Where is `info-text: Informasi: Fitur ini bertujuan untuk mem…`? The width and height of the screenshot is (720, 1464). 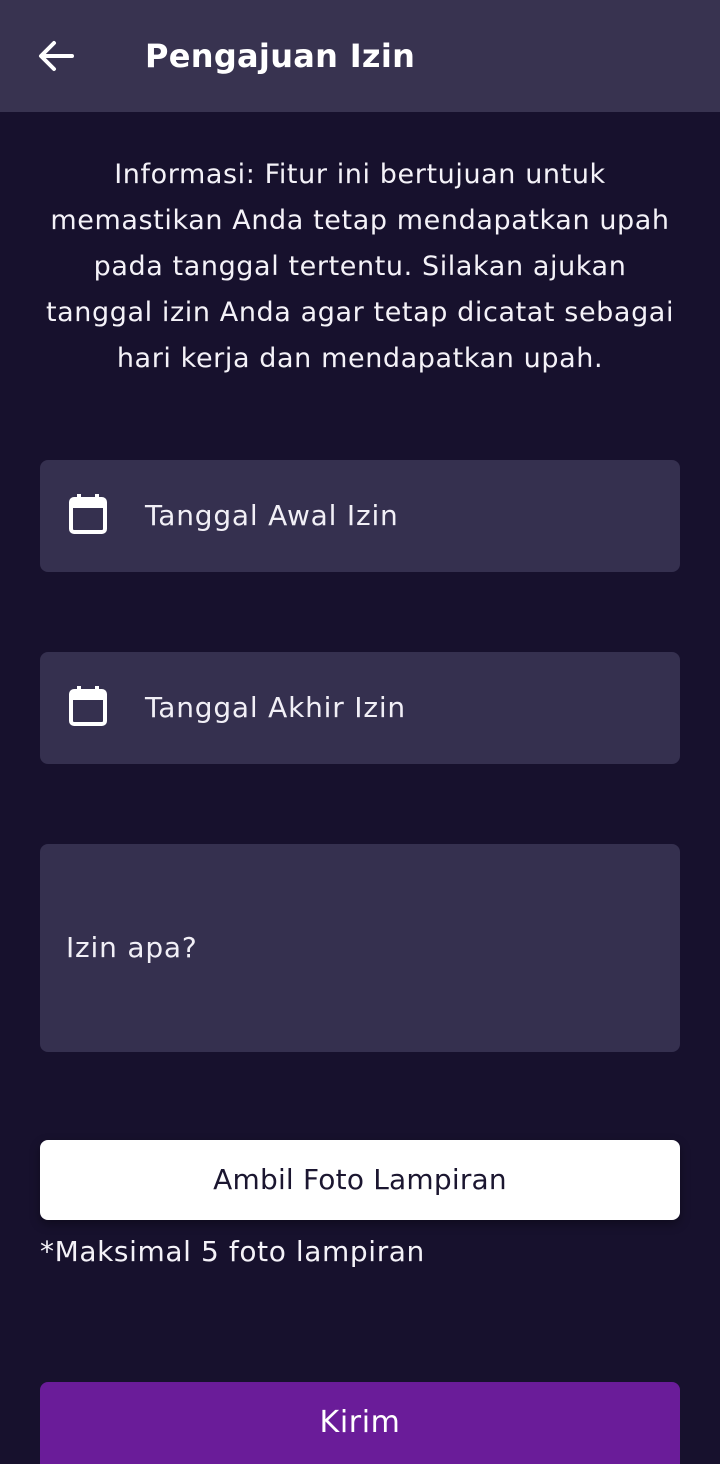
info-text: Informasi: Fitur ini bertujuan untuk mem… is located at coordinates (360, 266).